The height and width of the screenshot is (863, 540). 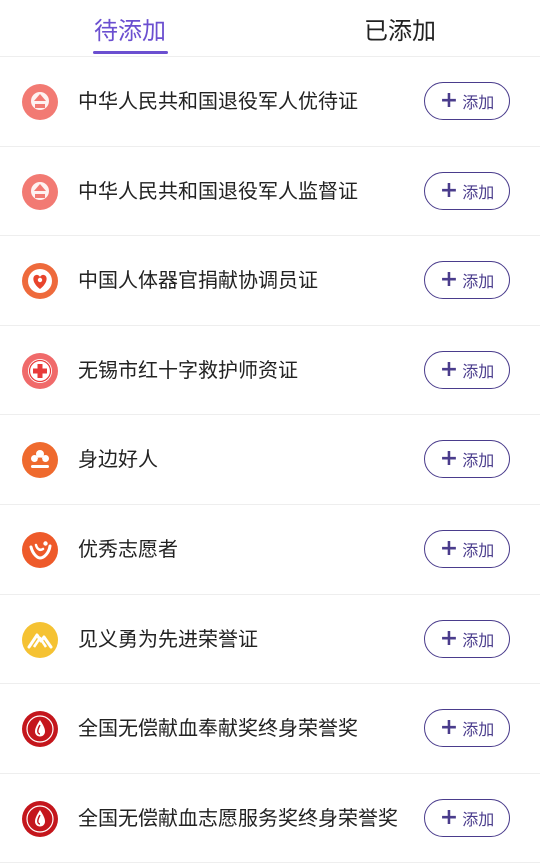 What do you see at coordinates (40, 281) in the screenshot?
I see `organ-donation-heart-icon` at bounding box center [40, 281].